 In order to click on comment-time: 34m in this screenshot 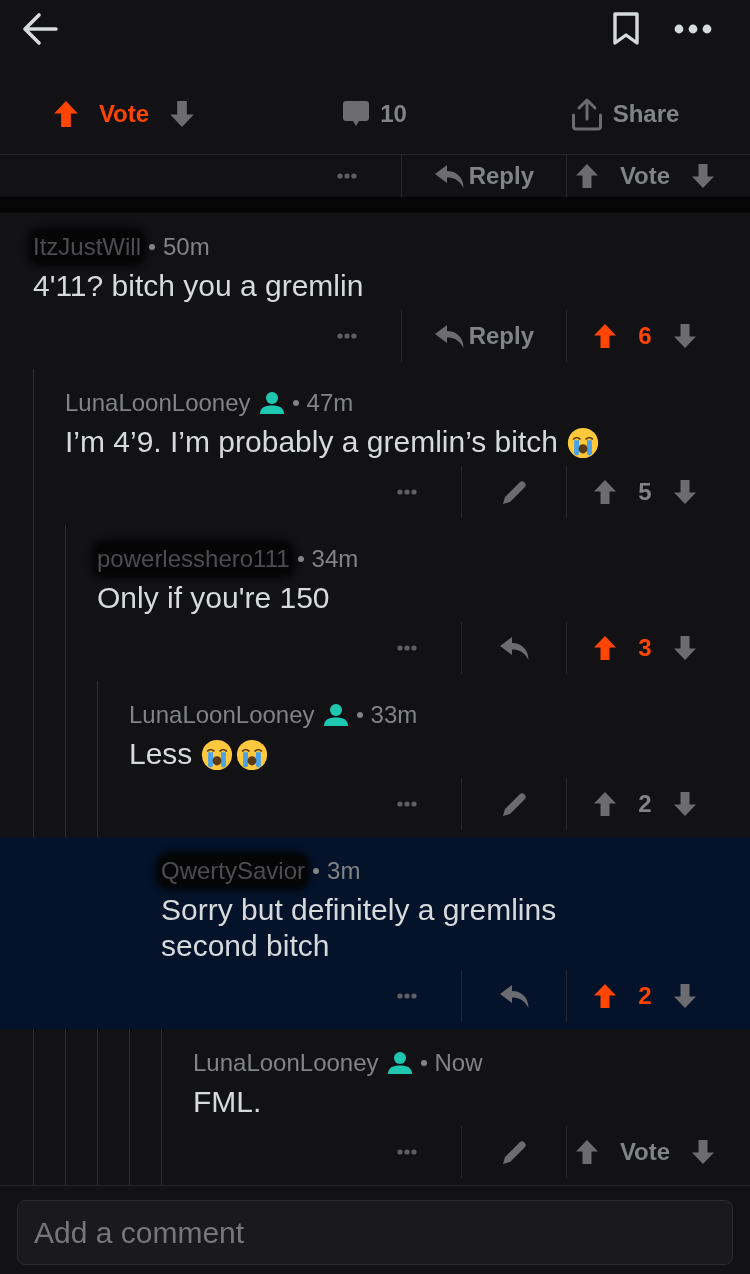, I will do `click(335, 559)`.